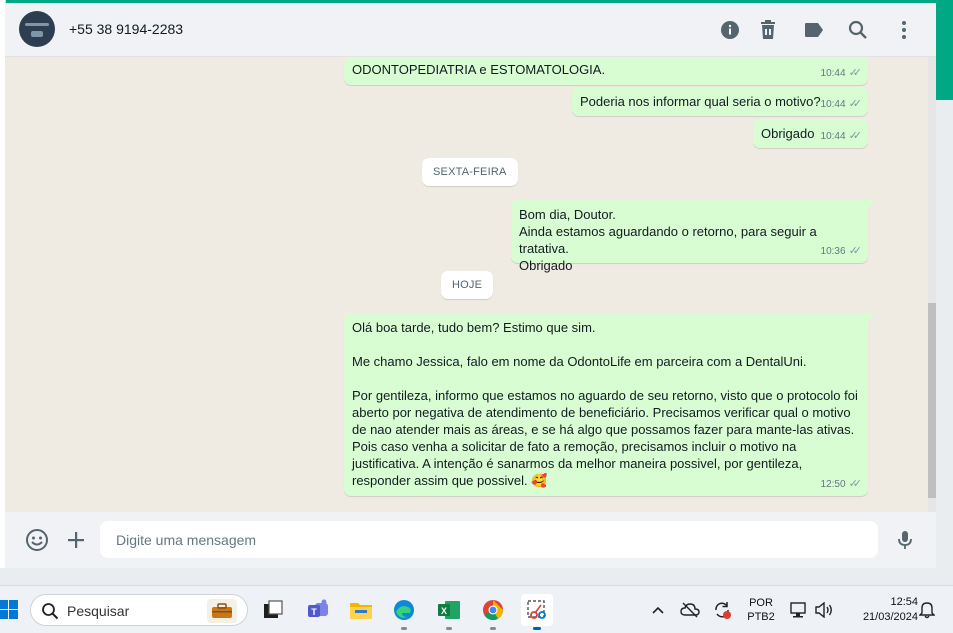 Image resolution: width=953 pixels, height=633 pixels. What do you see at coordinates (404, 612) in the screenshot?
I see `edge-icon` at bounding box center [404, 612].